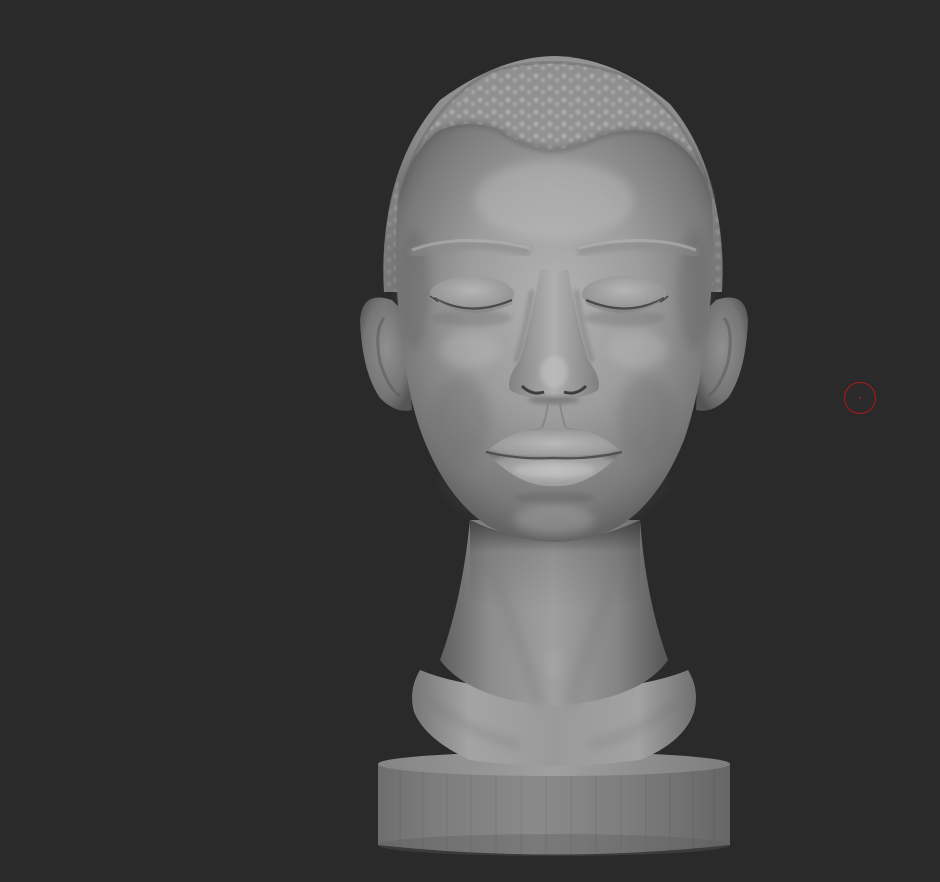 The image size is (940, 882). I want to click on pedestal-base, so click(554, 805).